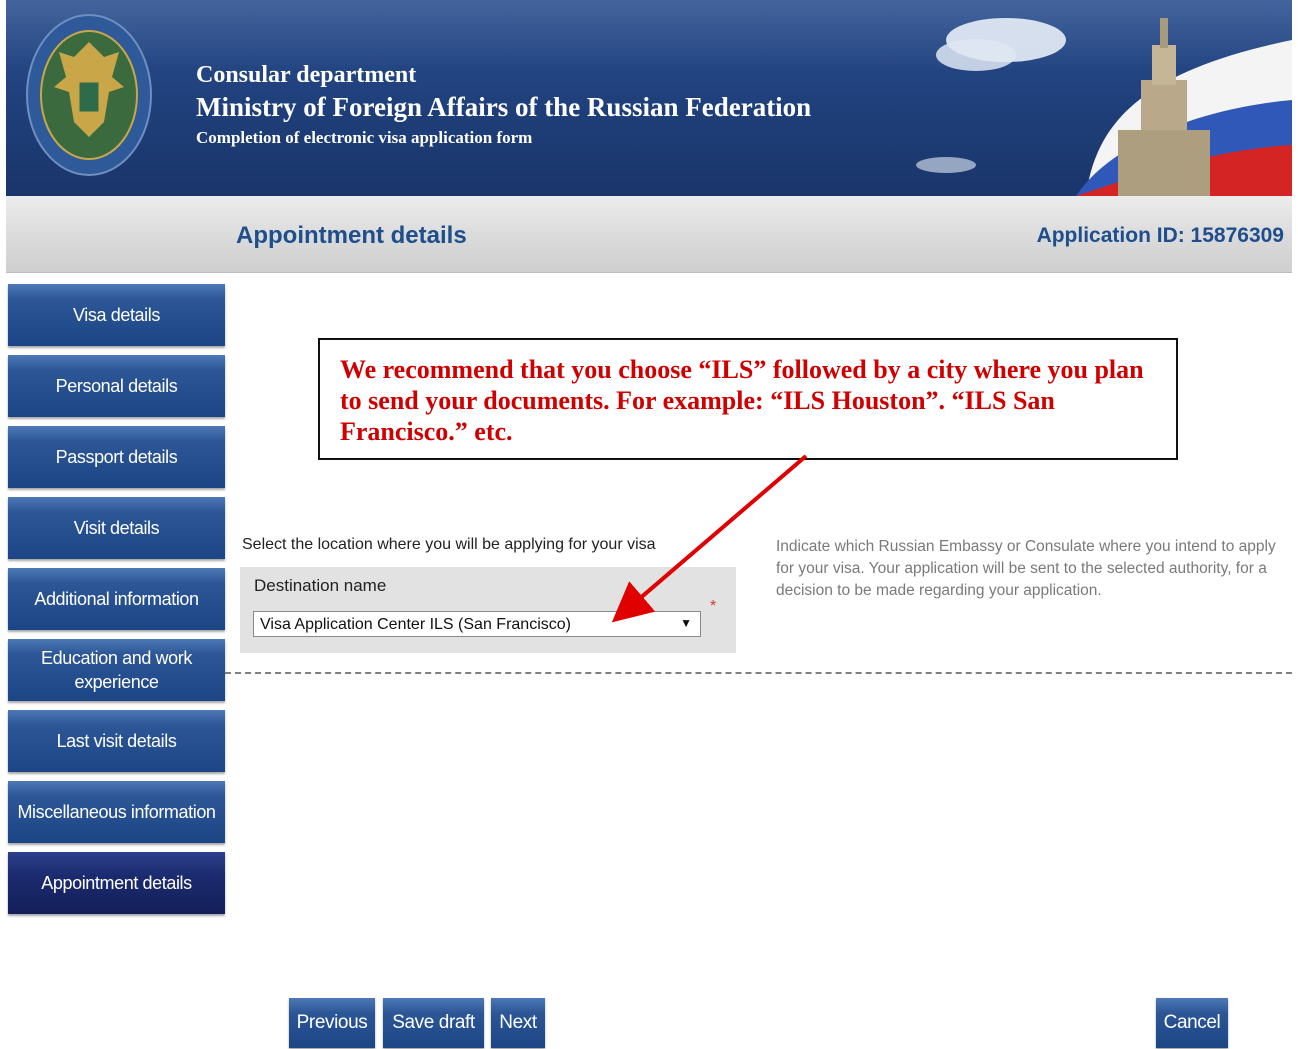  What do you see at coordinates (116, 528) in the screenshot?
I see `sidebar-item-visit-details: Visit details` at bounding box center [116, 528].